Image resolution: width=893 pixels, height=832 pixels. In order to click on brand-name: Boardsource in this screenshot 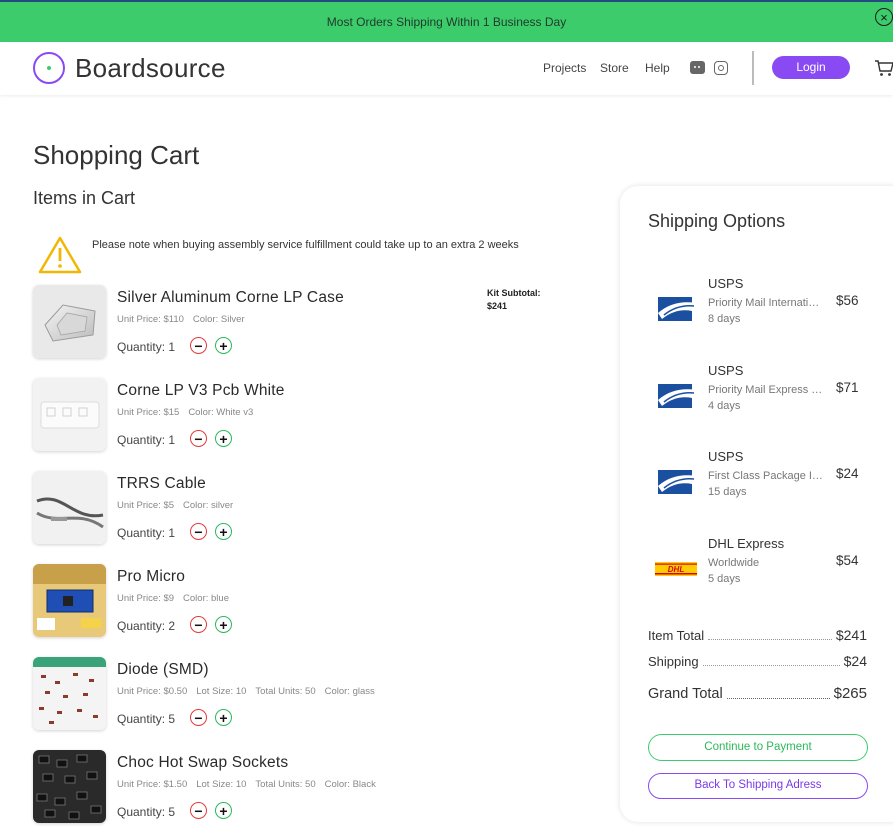, I will do `click(150, 68)`.